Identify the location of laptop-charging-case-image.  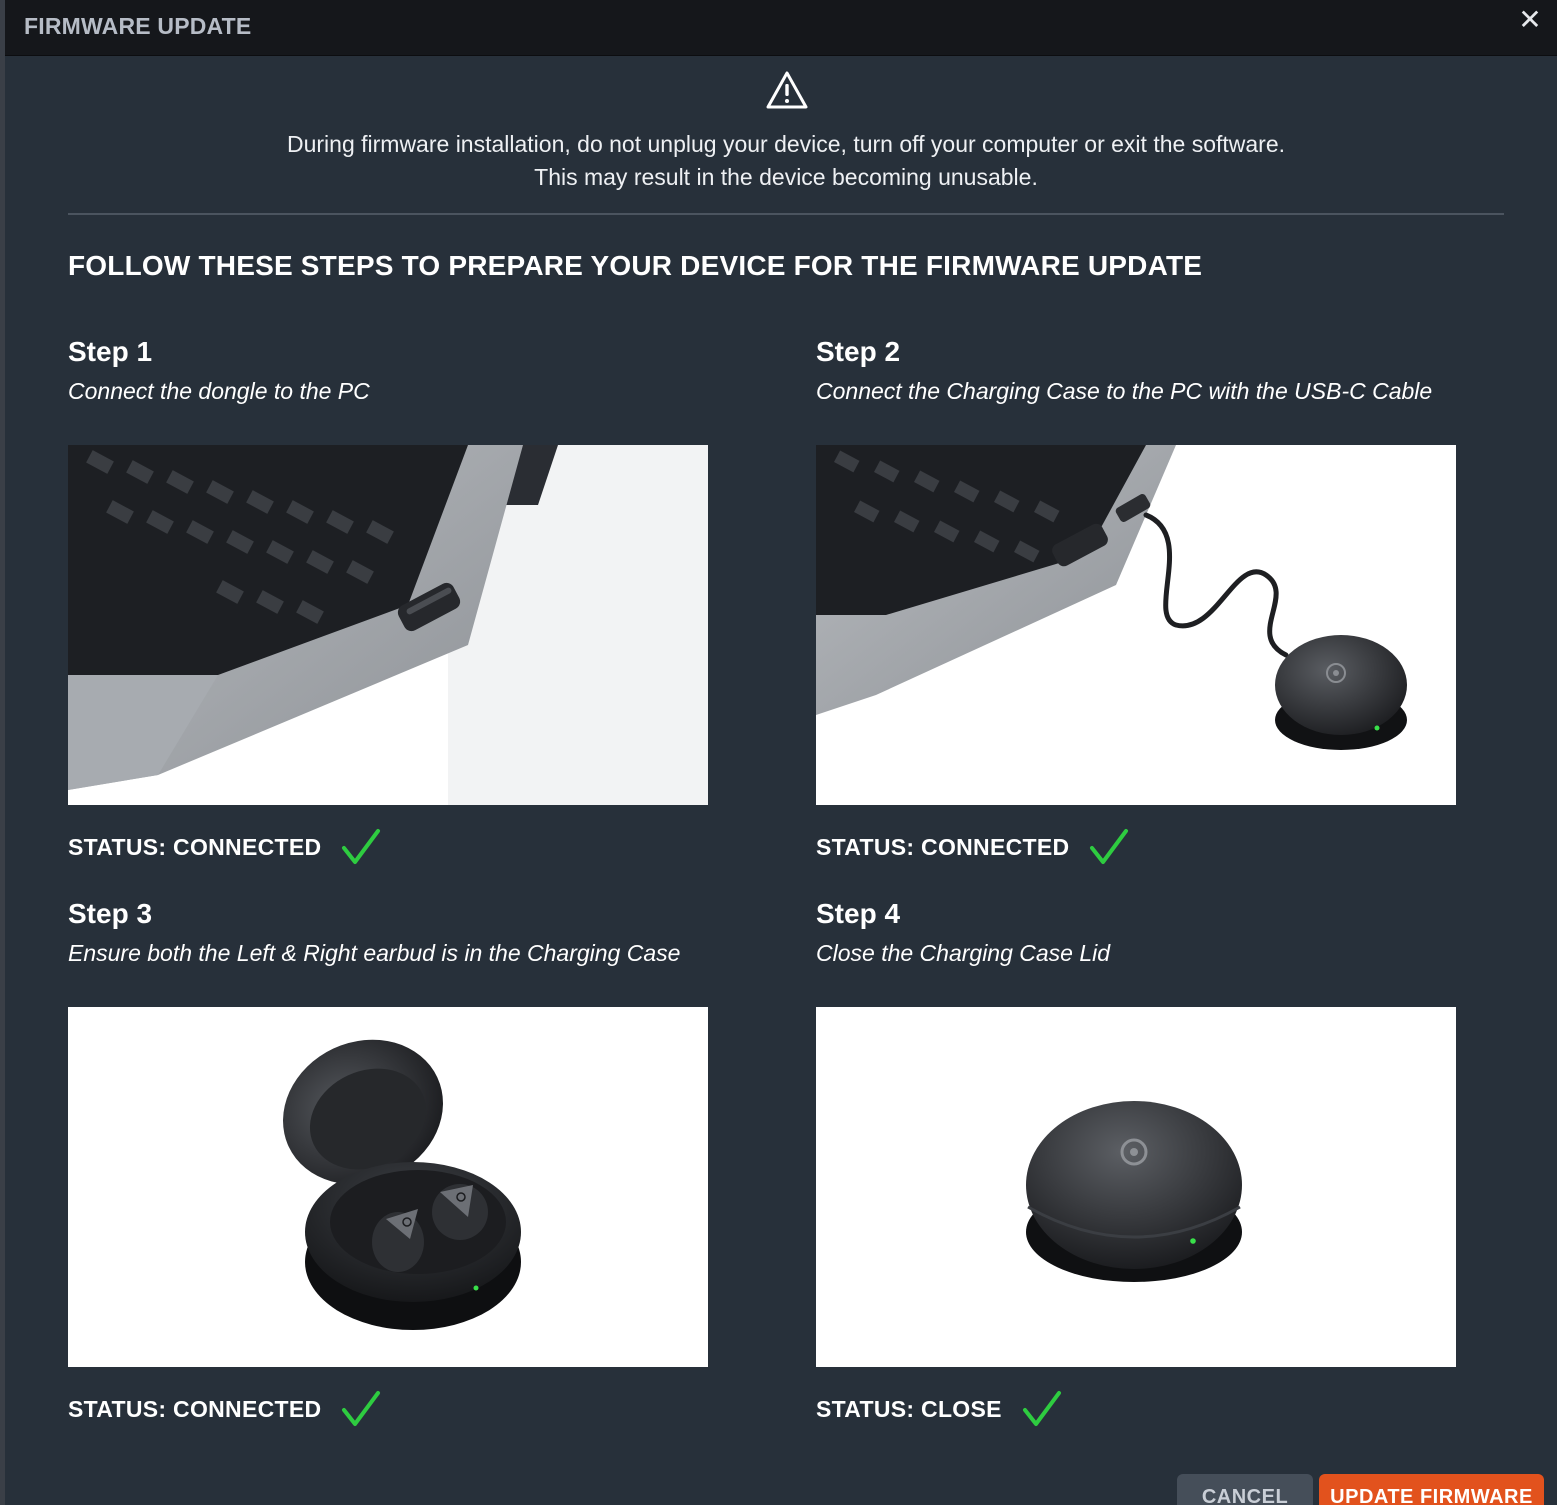
(1136, 625).